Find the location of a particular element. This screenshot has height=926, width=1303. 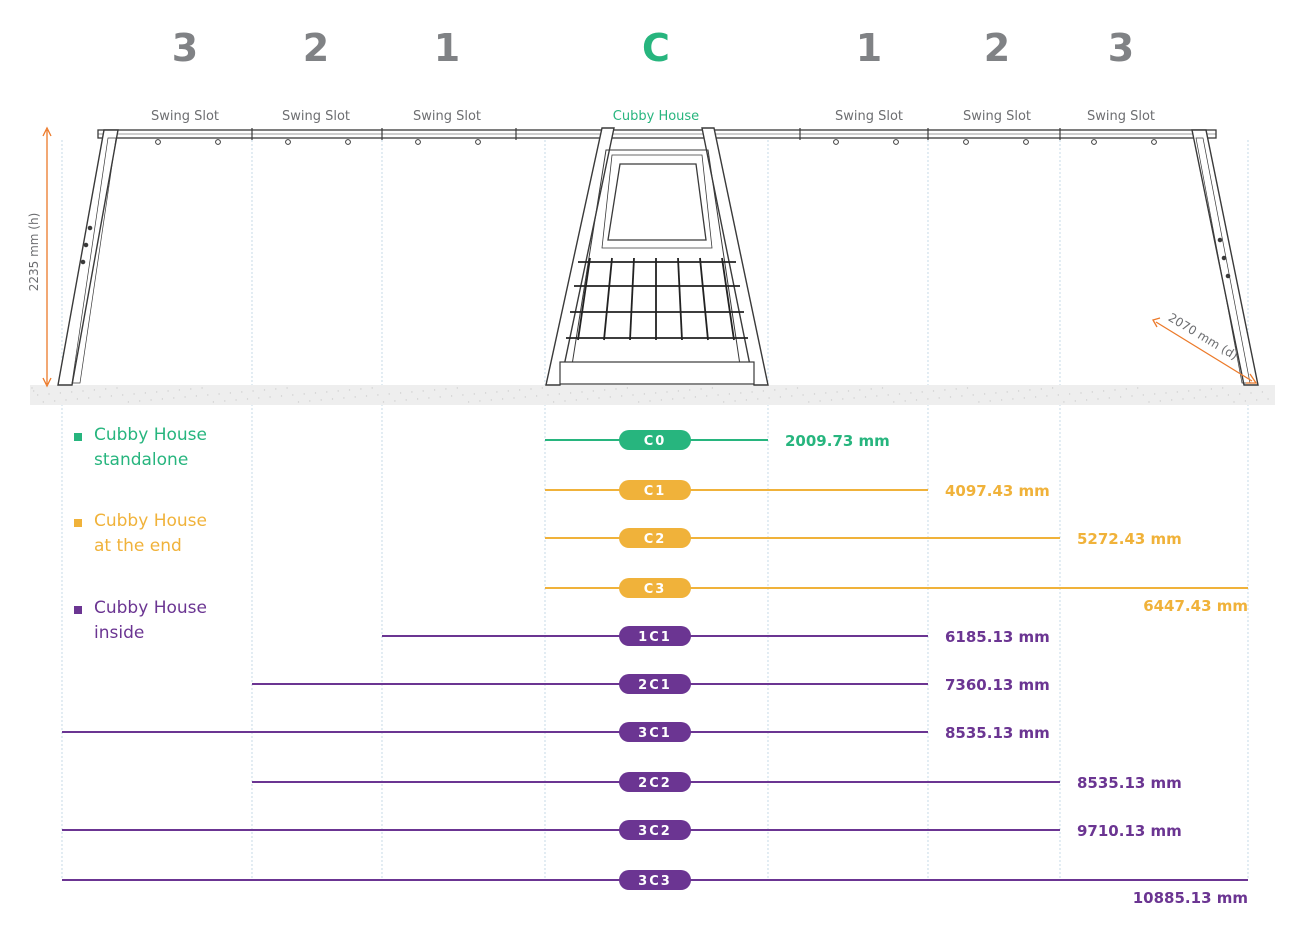

config-code: 3C2 is located at coordinates (655, 831).